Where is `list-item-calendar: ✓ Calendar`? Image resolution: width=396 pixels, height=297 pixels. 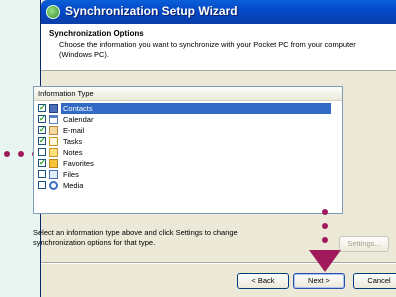
list-item-calendar: ✓ Calendar is located at coordinates (188, 119).